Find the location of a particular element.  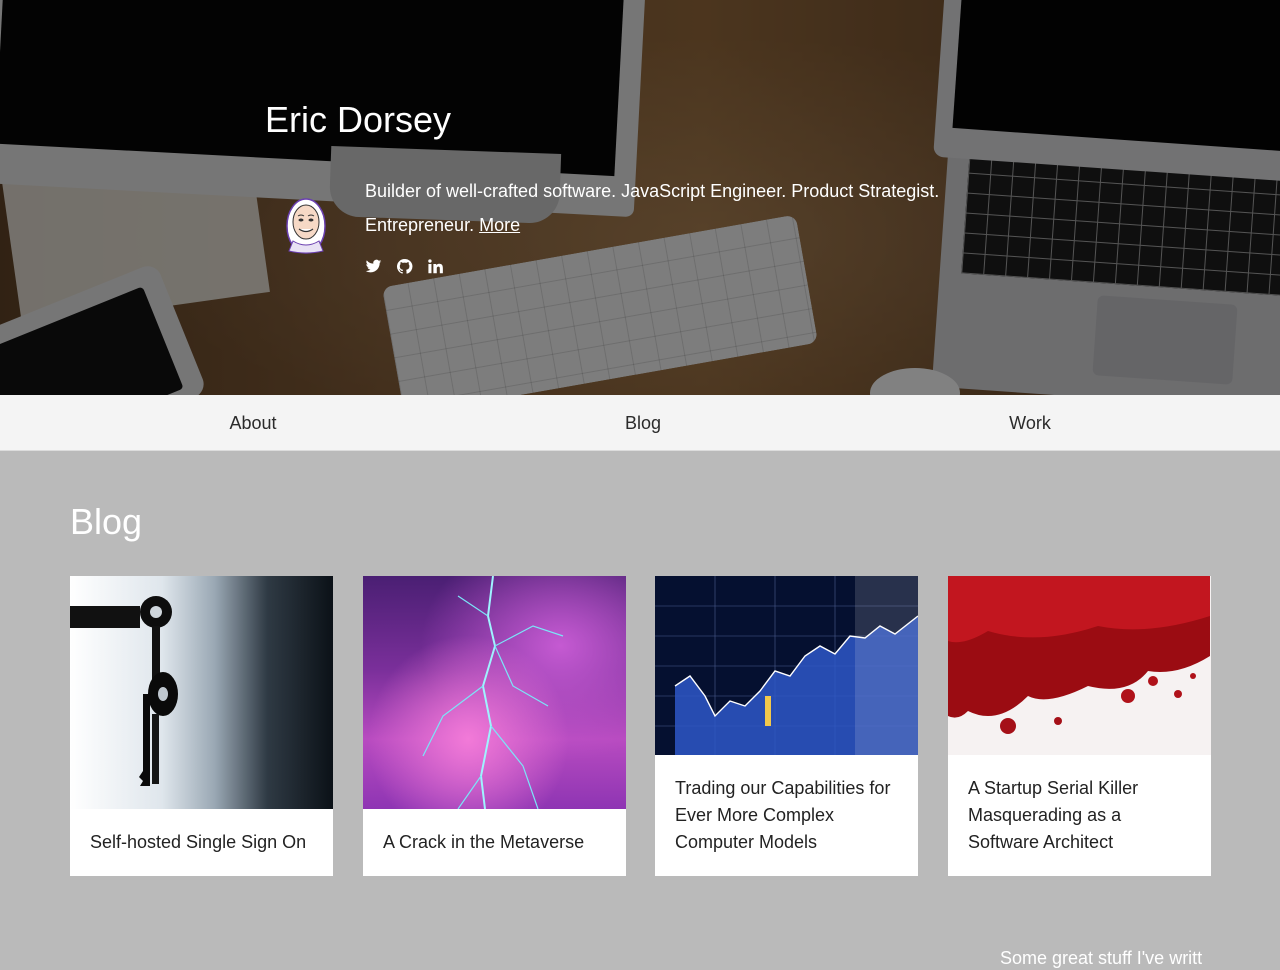

nav-work: Work is located at coordinates (1030, 423).